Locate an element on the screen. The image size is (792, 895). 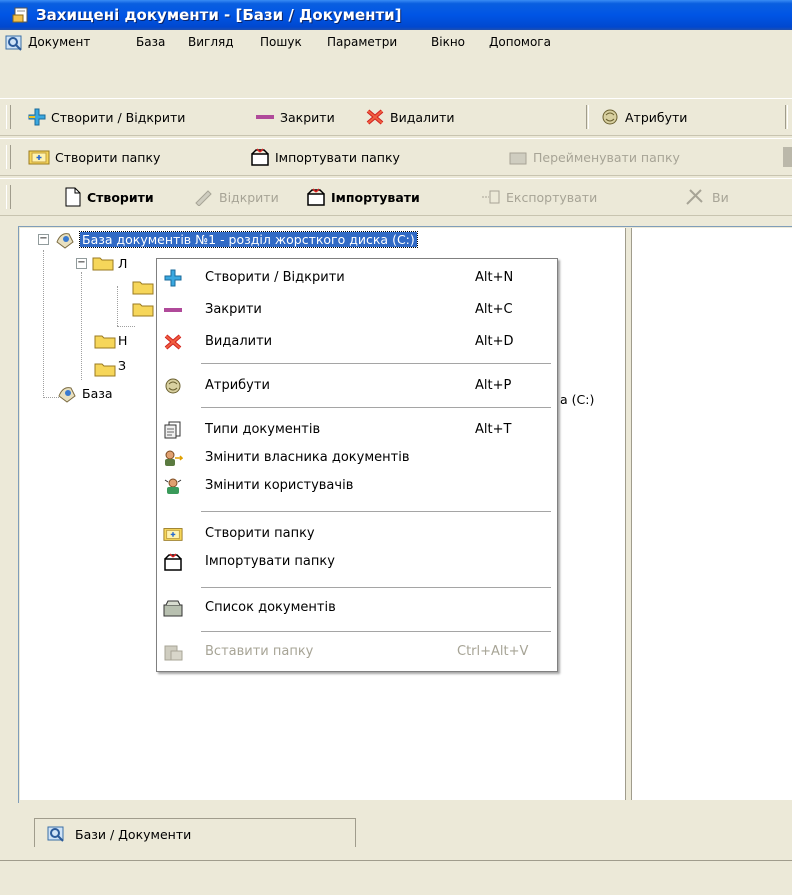
ctx-create-open: Створити / Відкрити Alt+N is located at coordinates (357, 278).